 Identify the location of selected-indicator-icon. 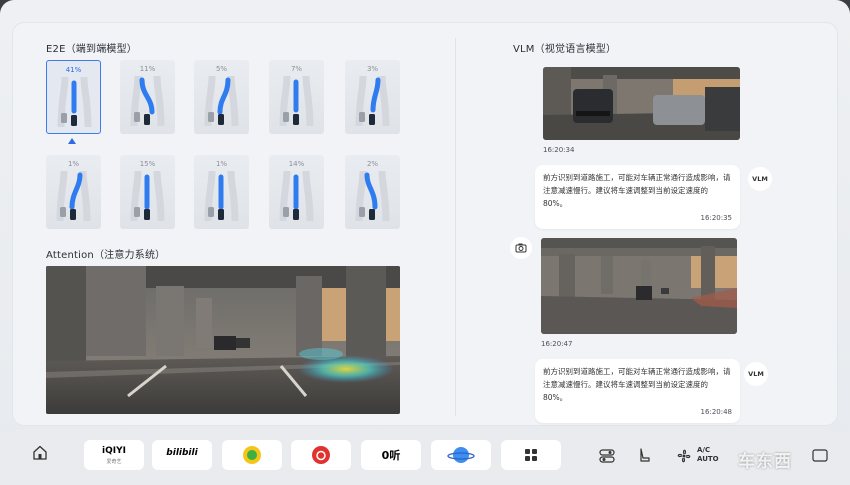
(72, 141).